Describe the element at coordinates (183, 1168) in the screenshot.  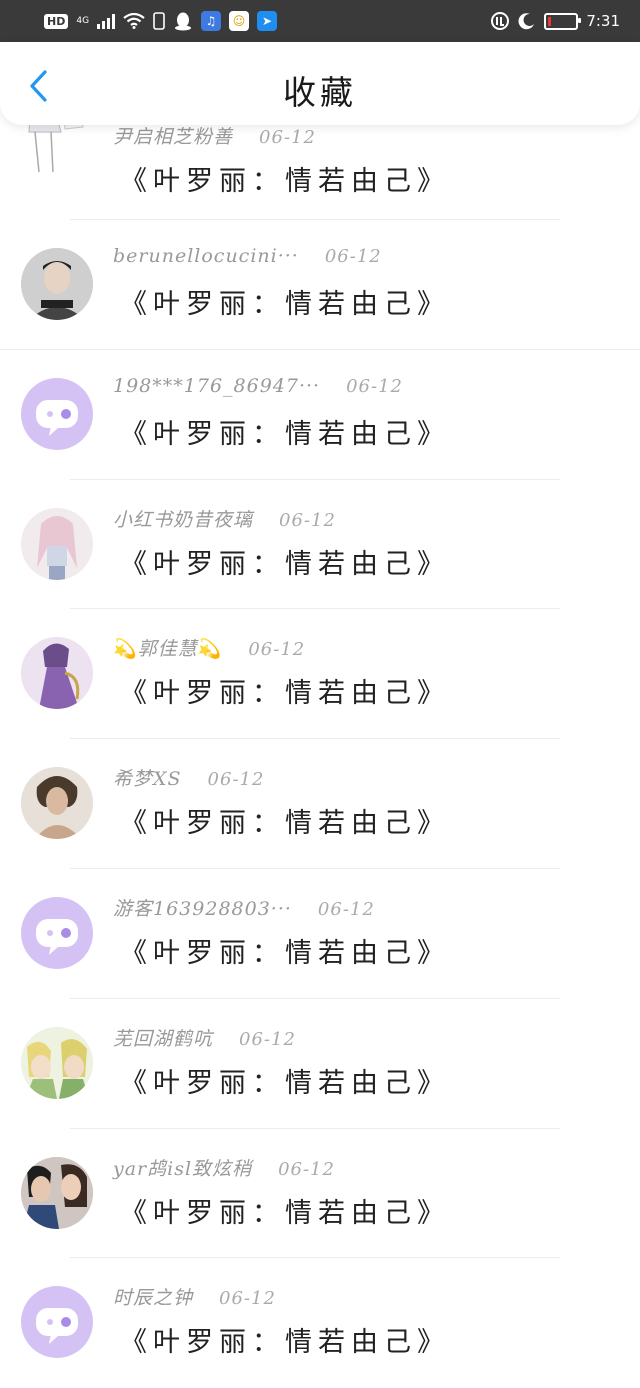
I see `user-name-text: yar鸪isl致炫稍` at that location.